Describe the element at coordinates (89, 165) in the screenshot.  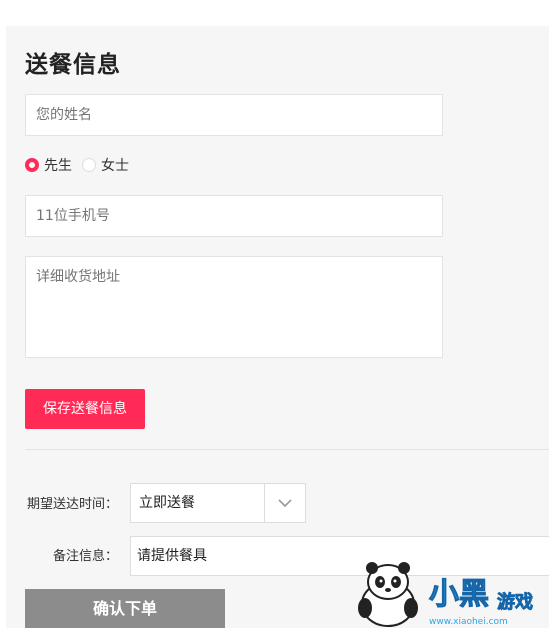
I see `radio-unselected-icon` at that location.